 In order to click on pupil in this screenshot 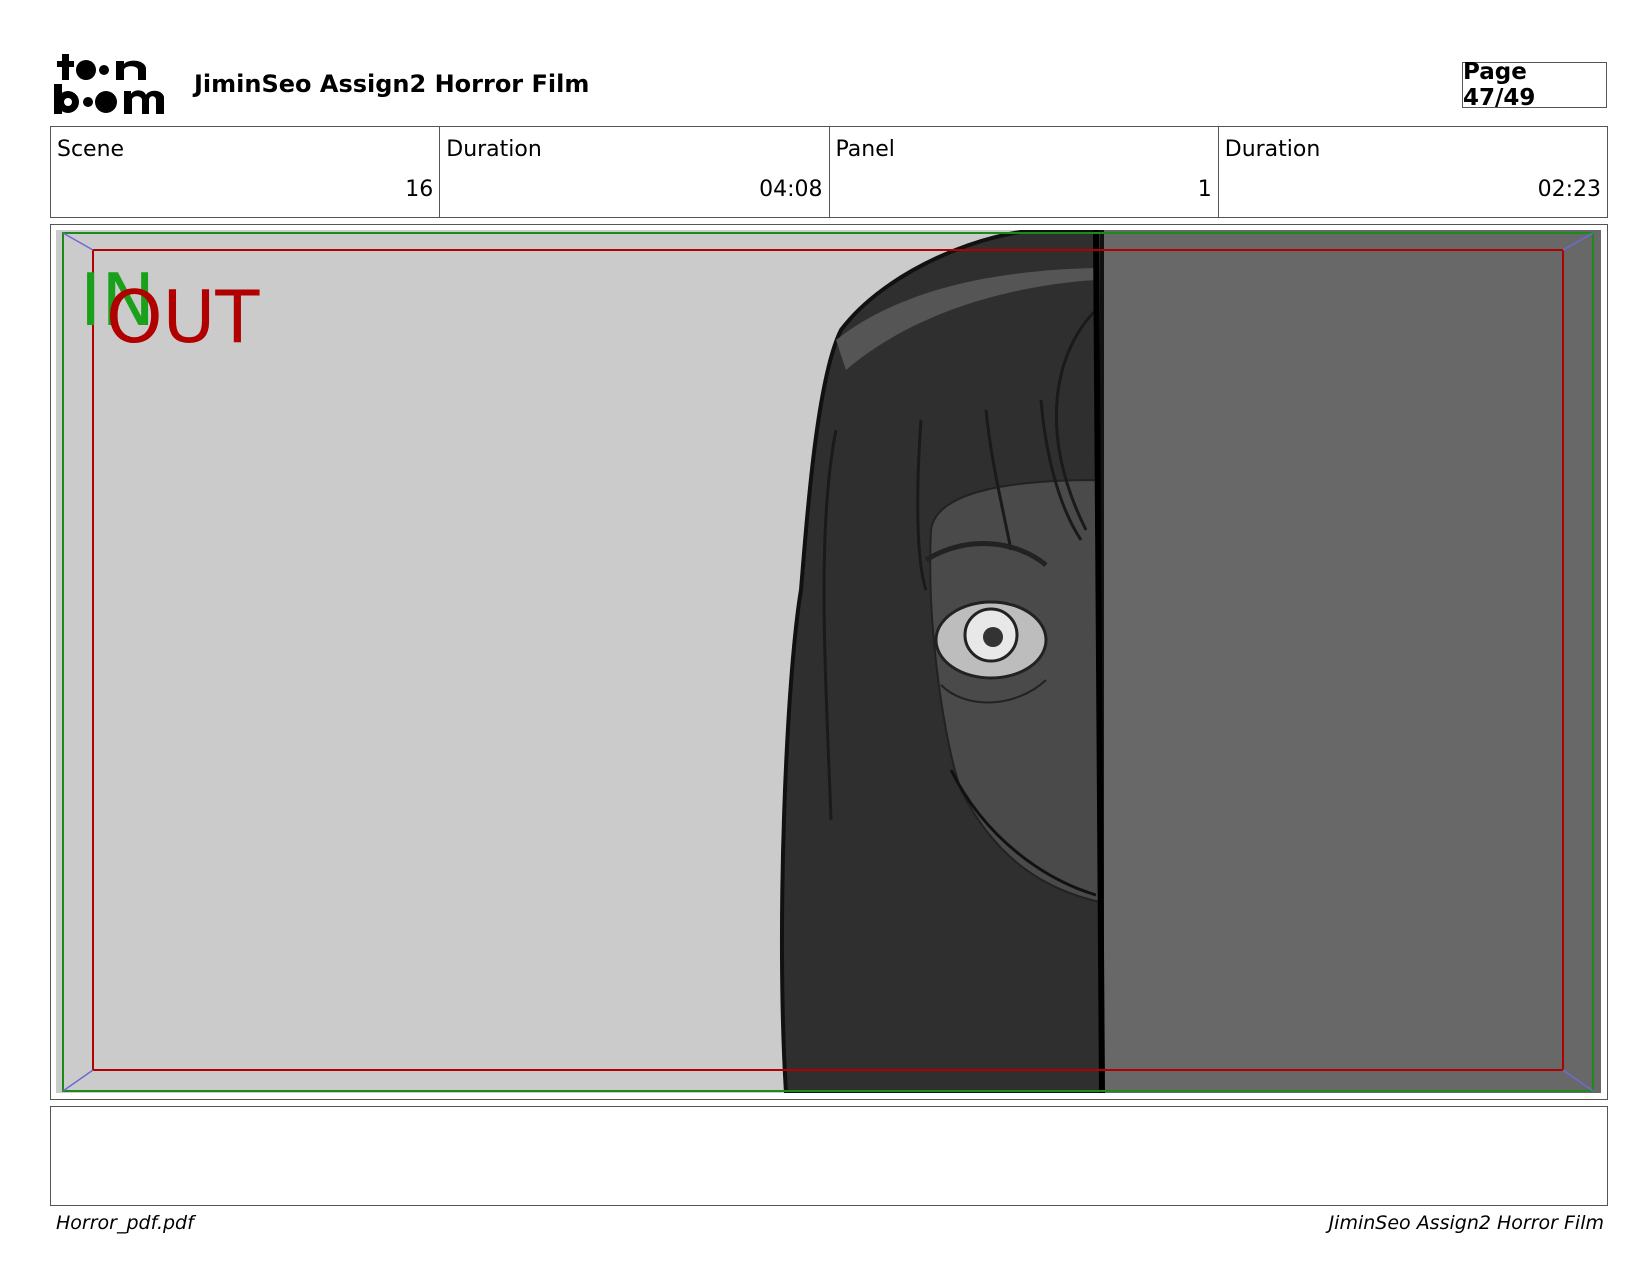, I will do `click(993, 637)`.